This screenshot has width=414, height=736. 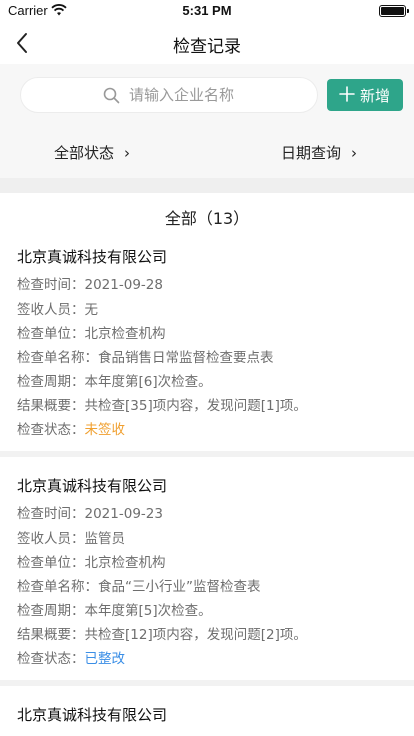 I want to click on field-value: 食品销售日常监督检查要点表, so click(x=186, y=358).